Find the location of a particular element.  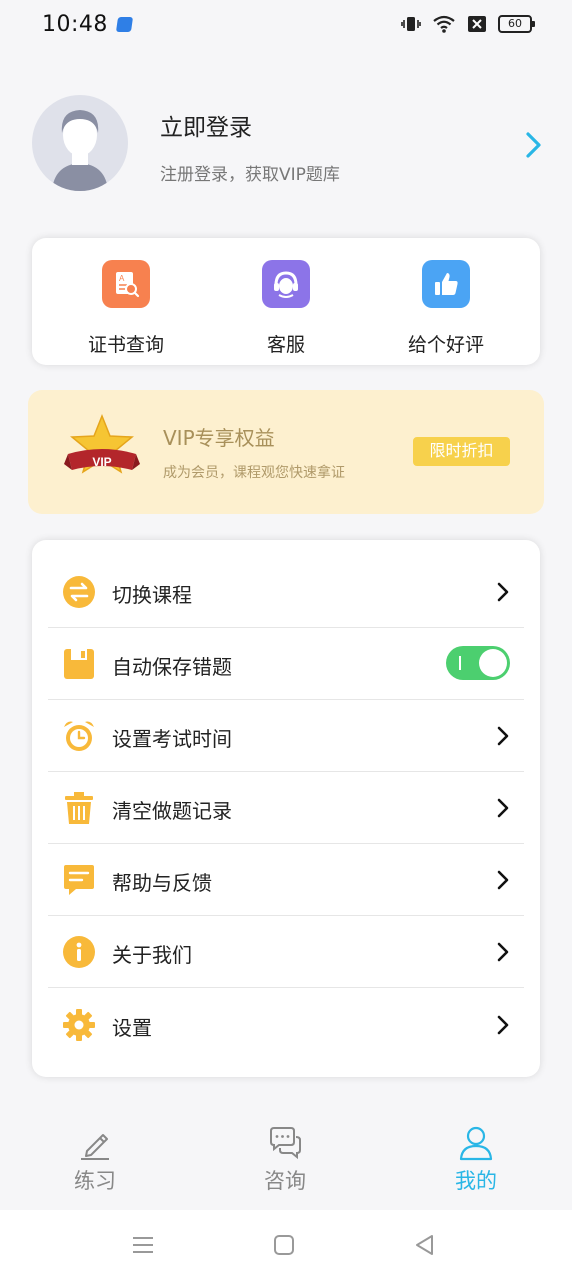

toggle-knob is located at coordinates (493, 663).